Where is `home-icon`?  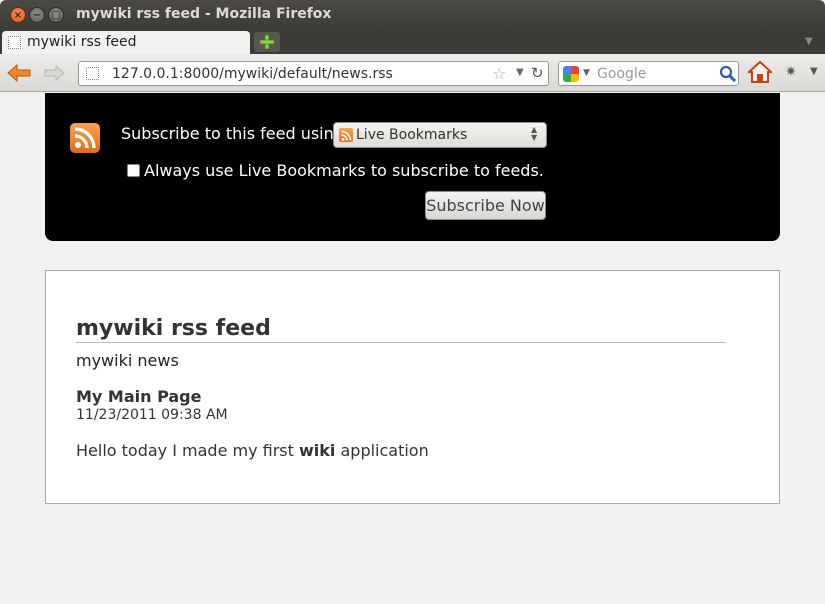 home-icon is located at coordinates (760, 72).